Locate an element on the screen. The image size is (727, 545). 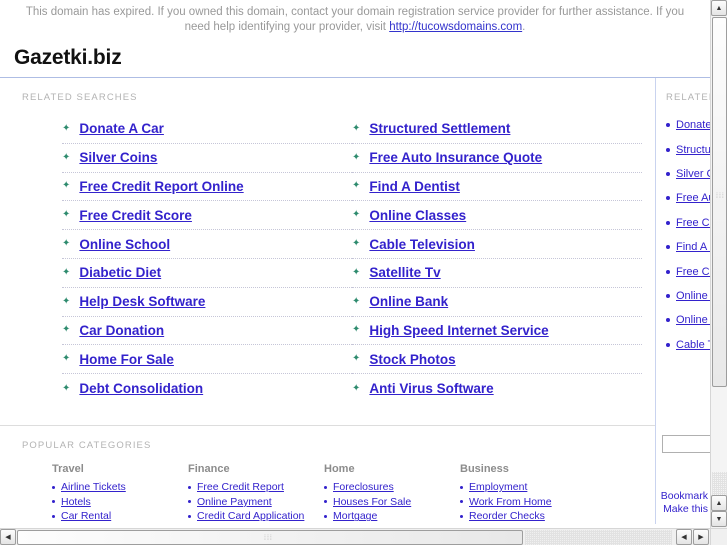
category-link: Credit Card Application is located at coordinates (250, 516).